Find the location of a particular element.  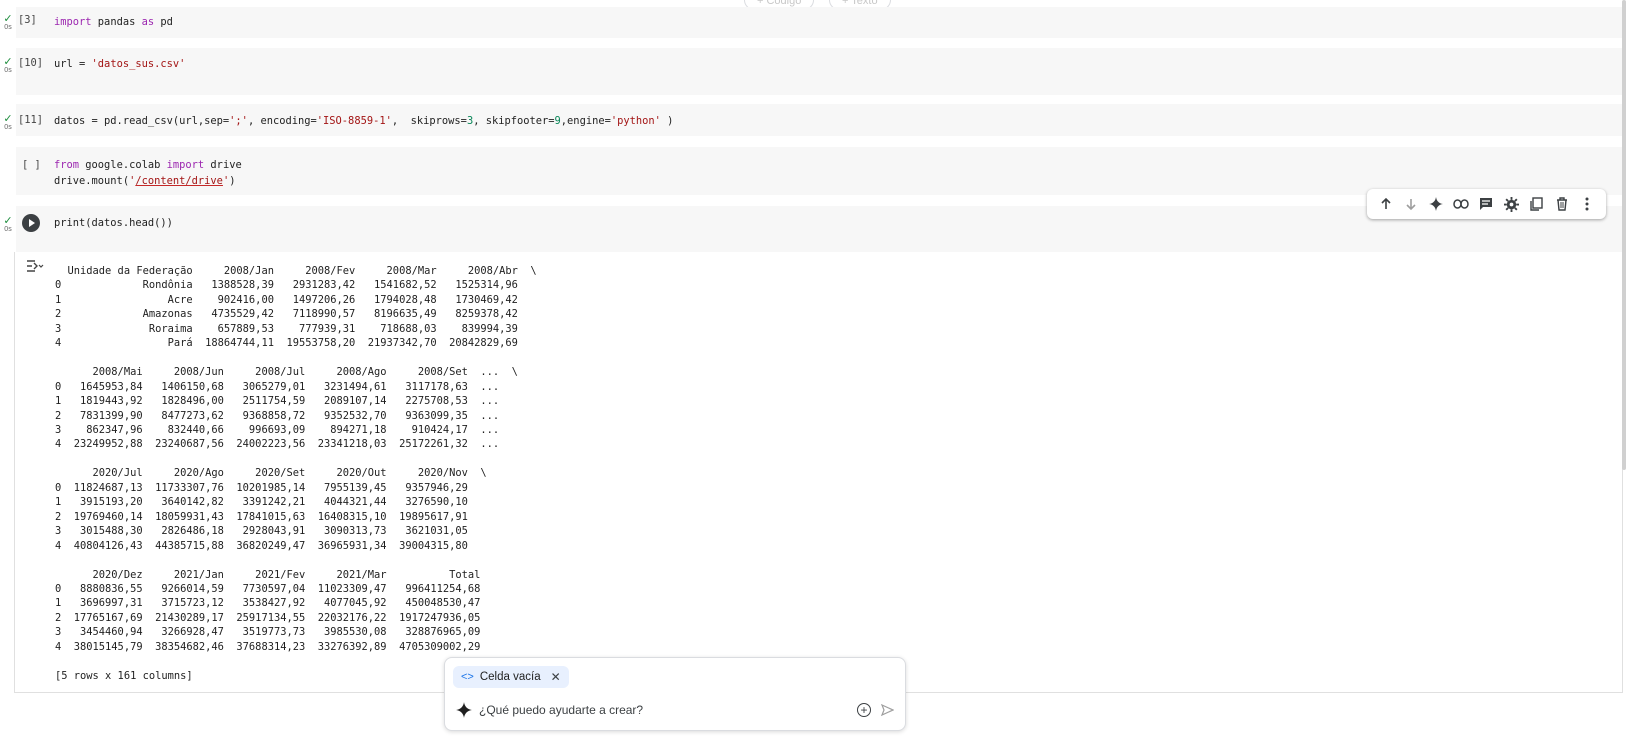

comment-icon is located at coordinates (1486, 204).